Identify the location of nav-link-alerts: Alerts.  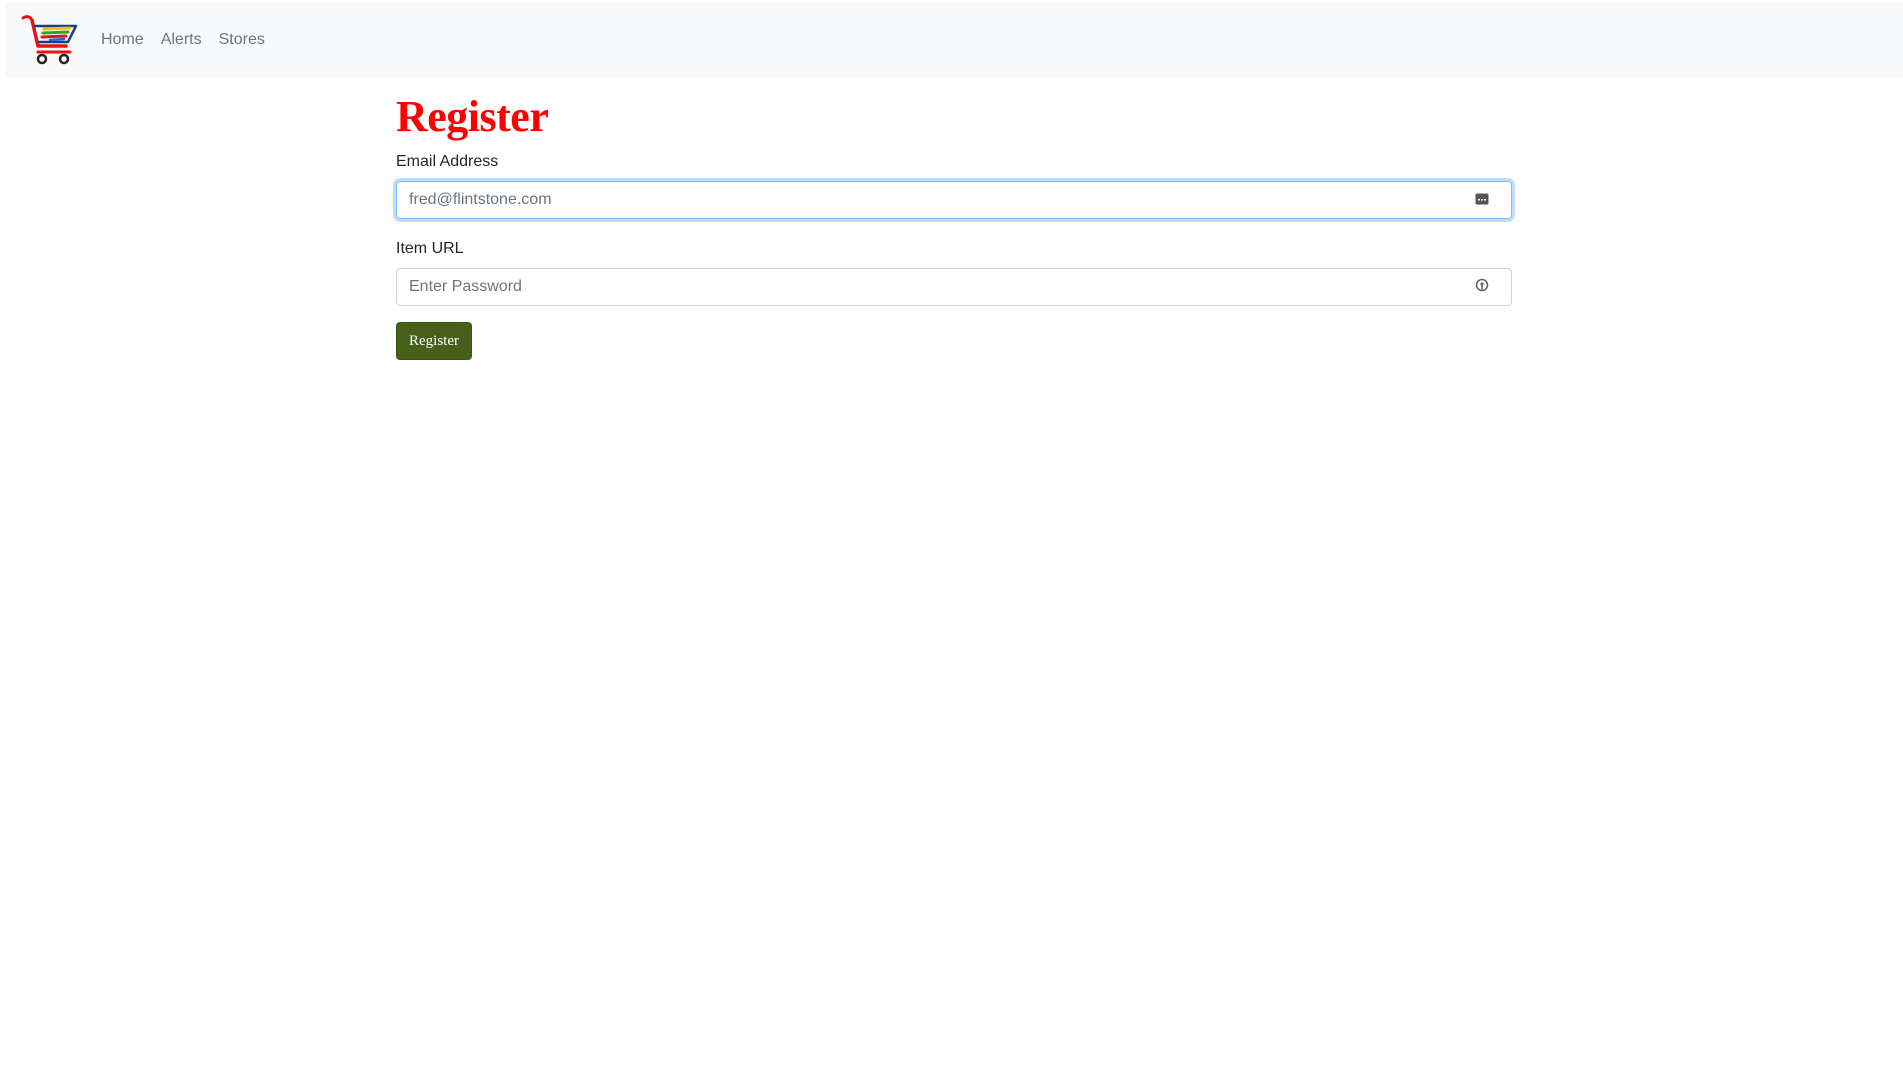
(181, 40).